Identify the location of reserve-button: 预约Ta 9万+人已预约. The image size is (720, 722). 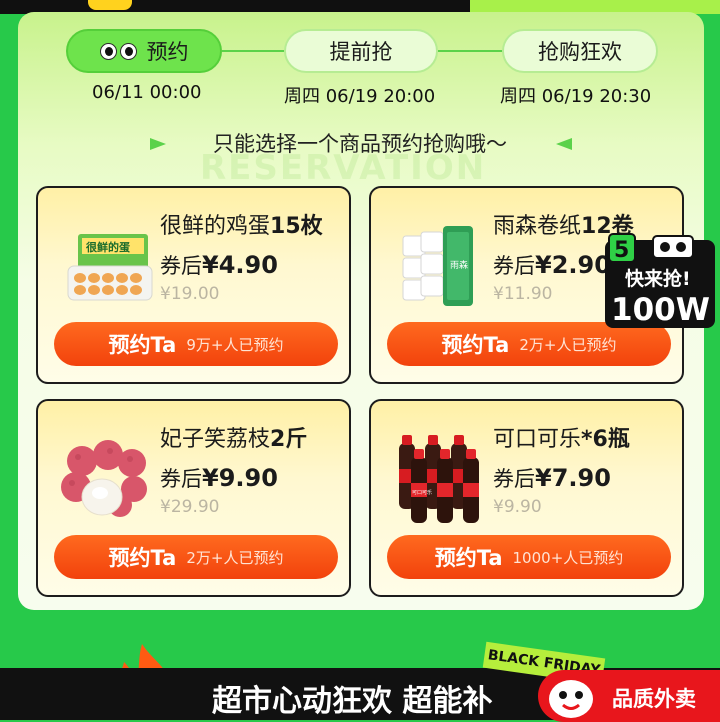
(196, 344).